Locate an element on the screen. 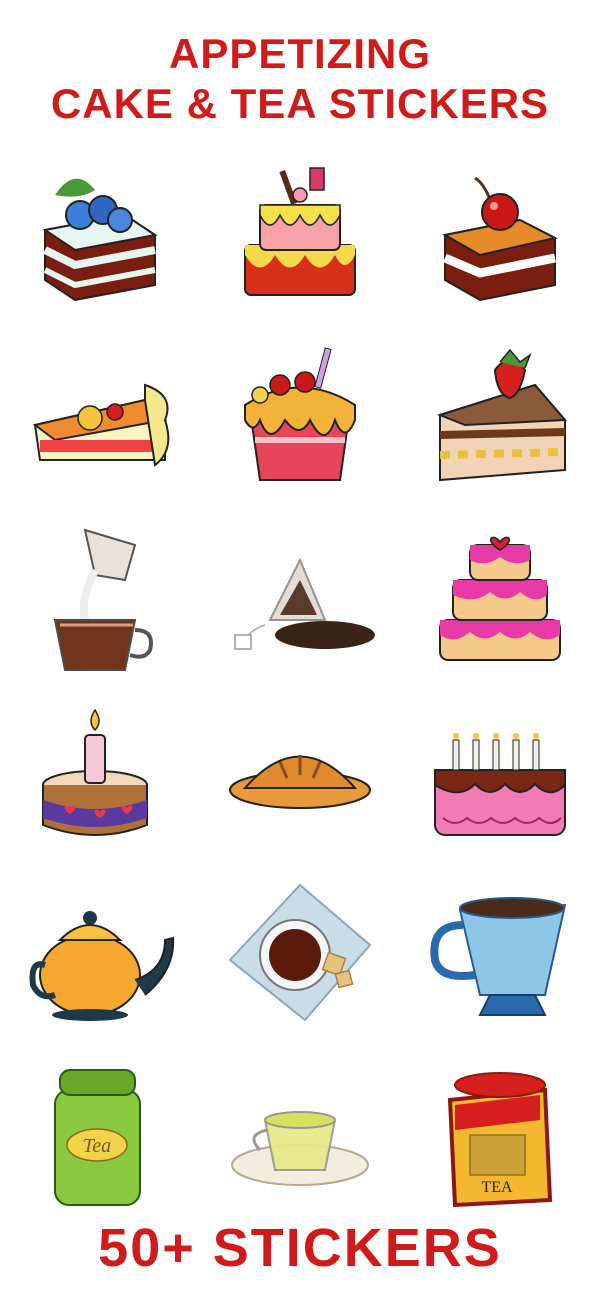 Image resolution: width=600 pixels, height=1300 pixels. cherry-cupcake-icon is located at coordinates (300, 414).